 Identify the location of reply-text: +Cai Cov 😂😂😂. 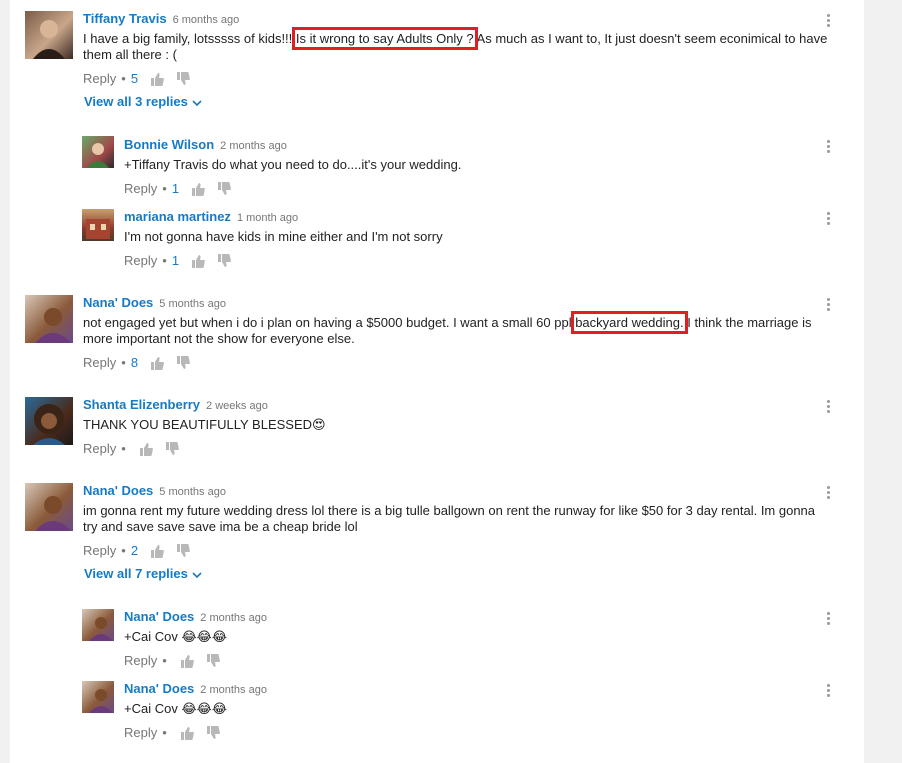
(176, 708).